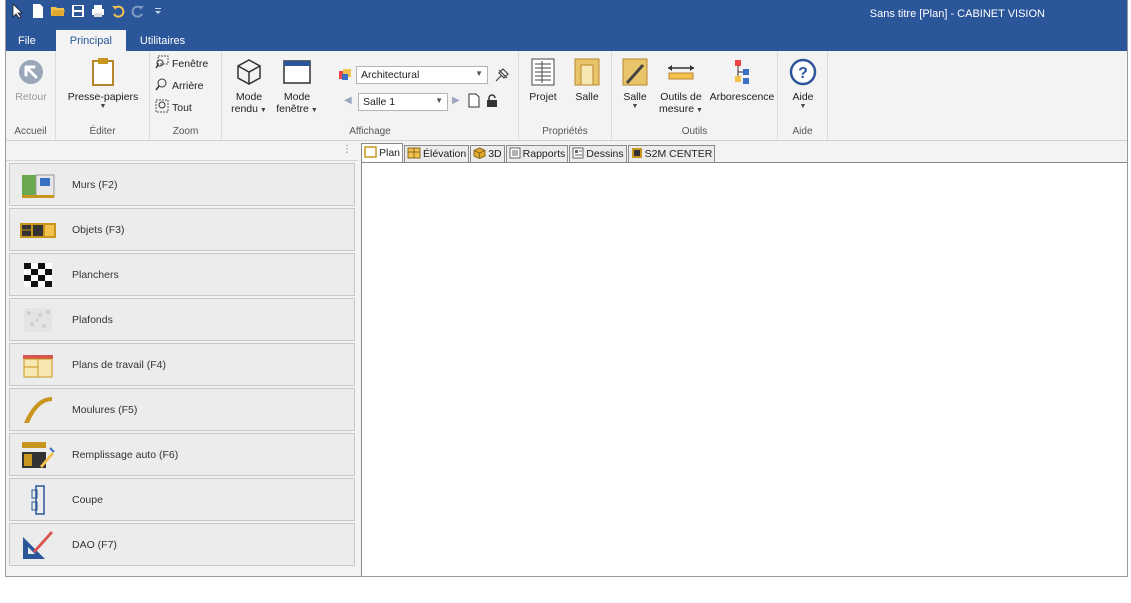 This screenshot has height=603, width=1131. Describe the element at coordinates (182, 229) in the screenshot. I see `left-item-objets: Objets (F3)` at that location.